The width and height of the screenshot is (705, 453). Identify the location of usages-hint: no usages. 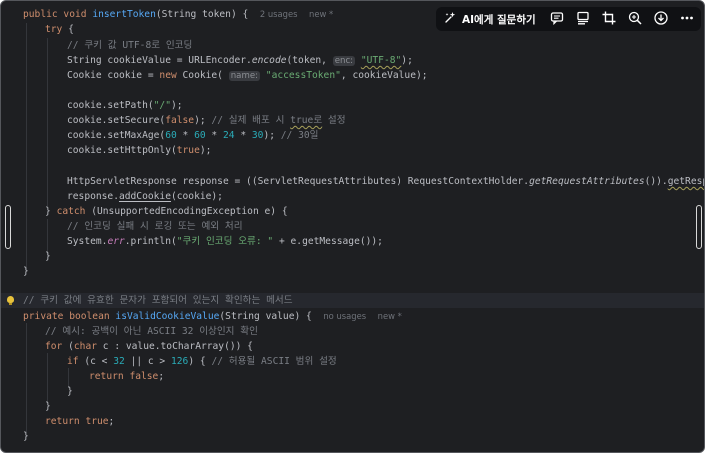
(344, 316).